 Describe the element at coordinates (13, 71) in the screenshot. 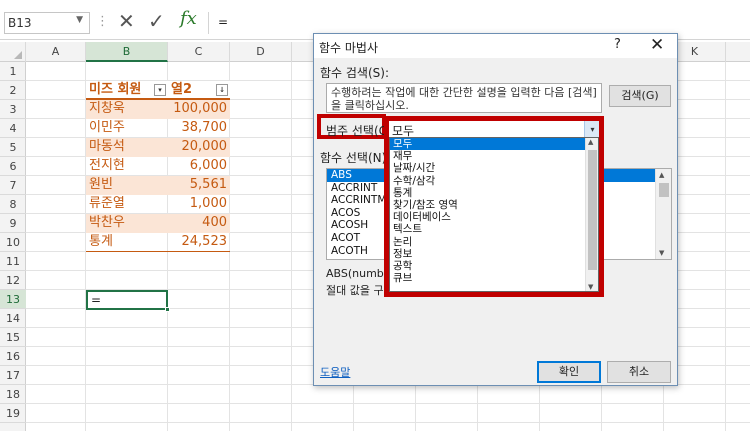

I see `row-header: 1` at that location.